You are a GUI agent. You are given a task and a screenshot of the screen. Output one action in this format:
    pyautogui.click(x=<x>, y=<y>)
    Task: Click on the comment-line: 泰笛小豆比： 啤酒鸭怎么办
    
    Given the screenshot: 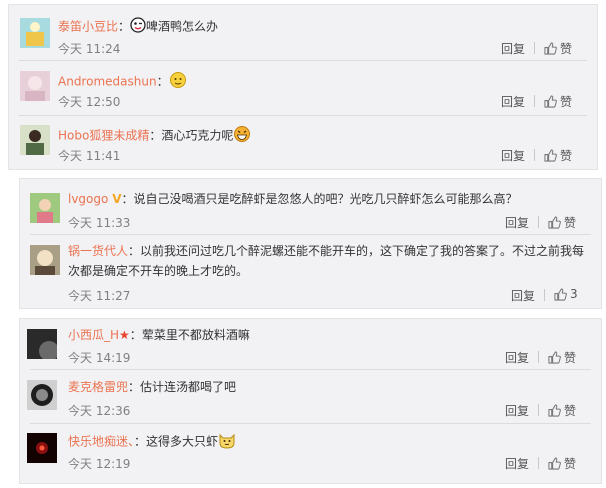 What is the action you would take?
    pyautogui.click(x=138, y=27)
    